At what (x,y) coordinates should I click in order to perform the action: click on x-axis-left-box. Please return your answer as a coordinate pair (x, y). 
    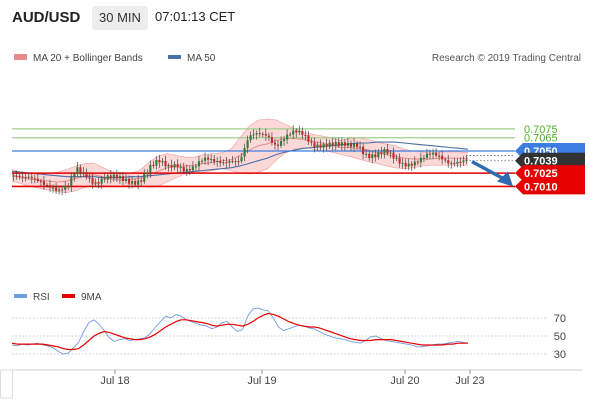
    Looking at the image, I should click on (6, 384).